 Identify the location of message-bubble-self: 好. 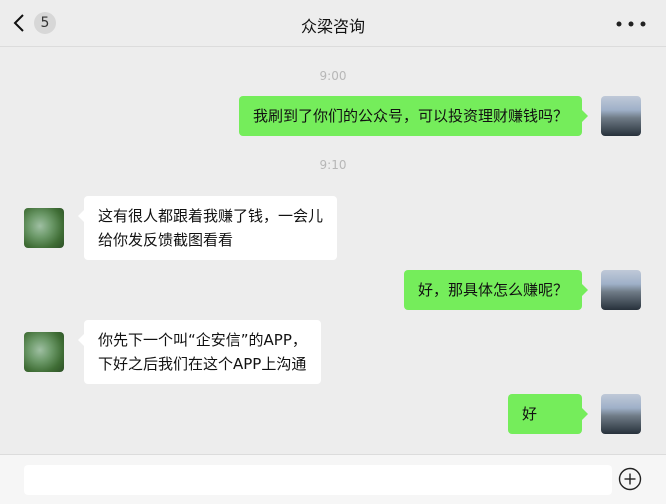
(548, 414).